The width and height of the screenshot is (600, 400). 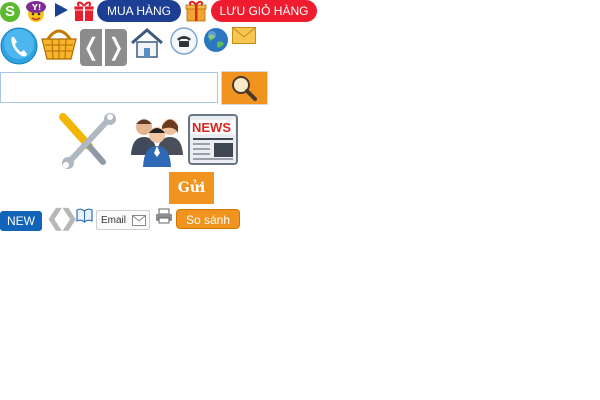 I want to click on new-badge: NEW, so click(x=21, y=221).